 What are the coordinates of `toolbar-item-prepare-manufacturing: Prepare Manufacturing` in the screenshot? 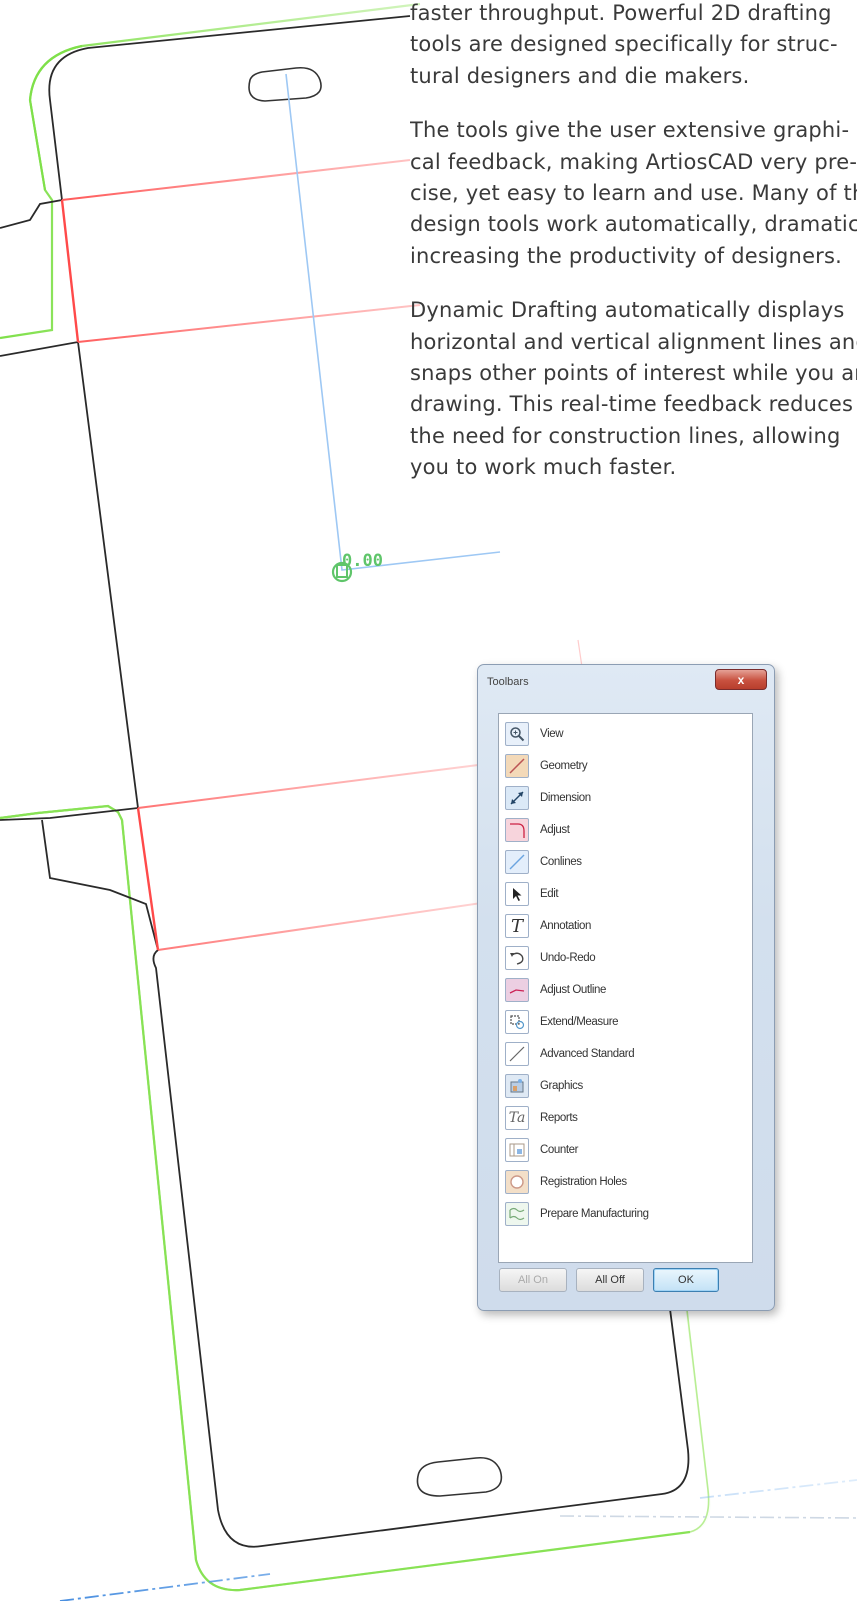 It's located at (625, 1214).